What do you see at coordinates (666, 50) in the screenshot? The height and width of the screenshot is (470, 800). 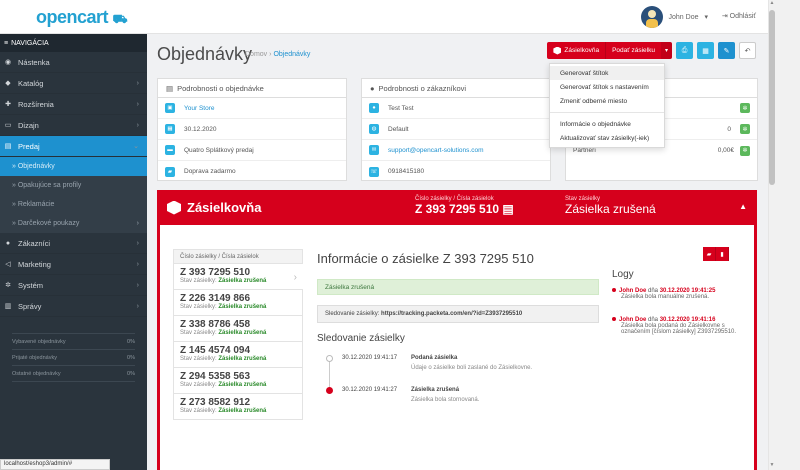 I see `dropdown-toggle-button: ▾` at bounding box center [666, 50].